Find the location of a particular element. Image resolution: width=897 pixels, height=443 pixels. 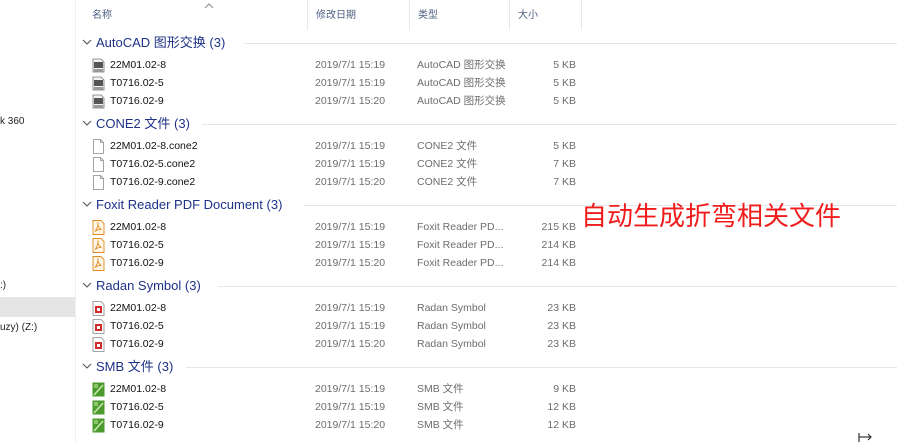

column-header-type: 类型 is located at coordinates (460, 15).